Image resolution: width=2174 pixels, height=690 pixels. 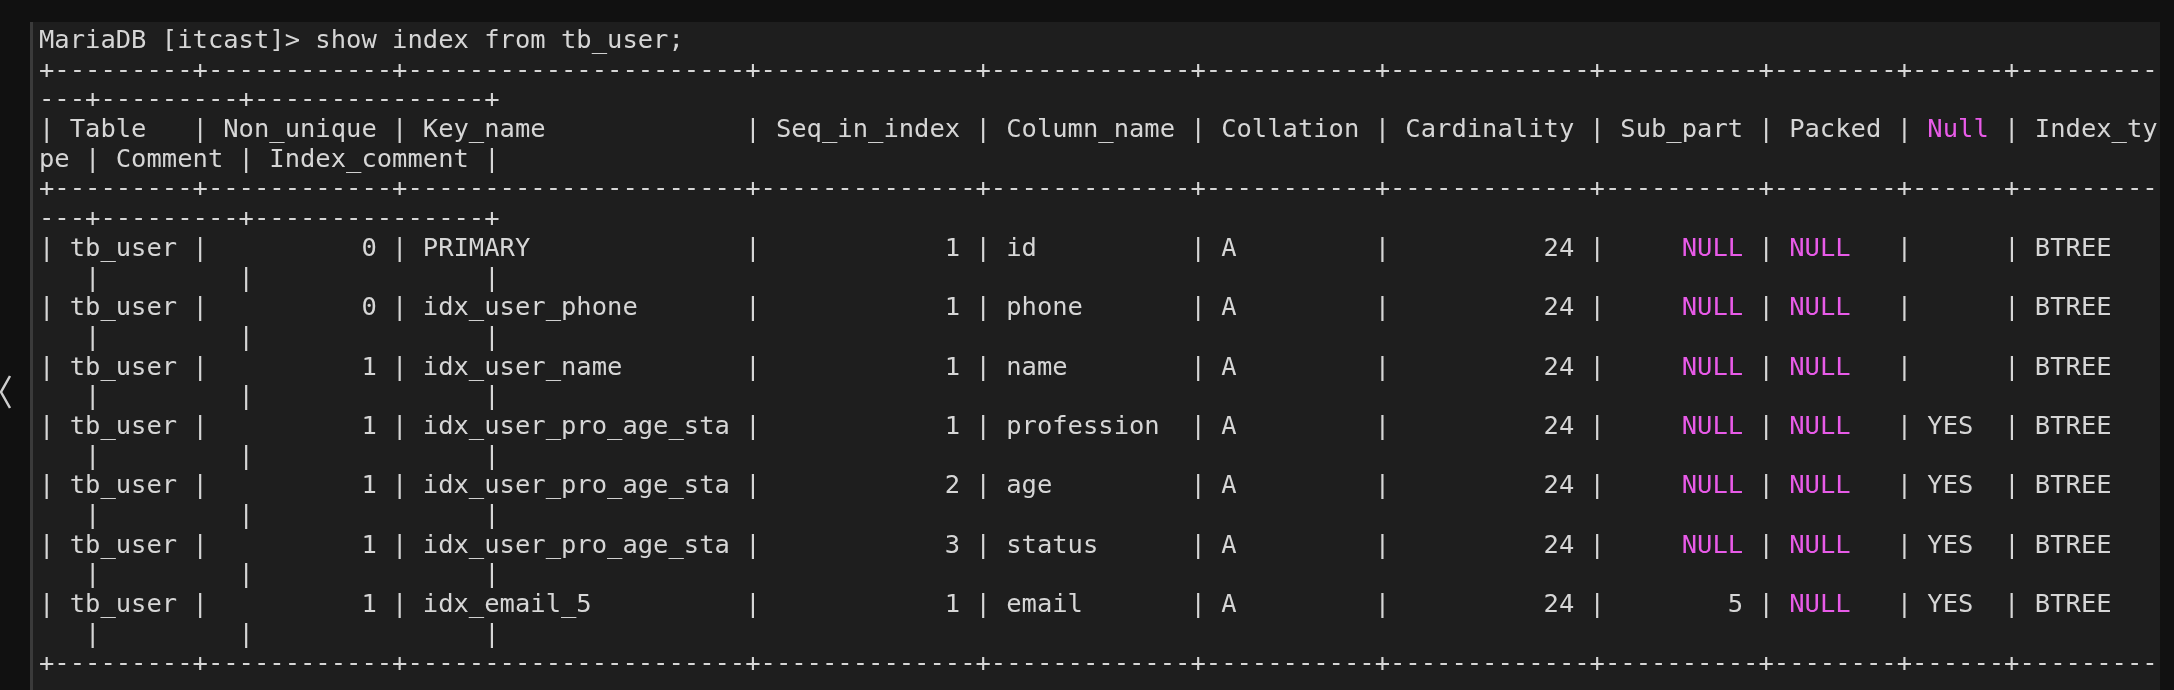 I want to click on terminal-text: MariaDB [itcast]> show index from tb_user;, so click(x=361, y=39).